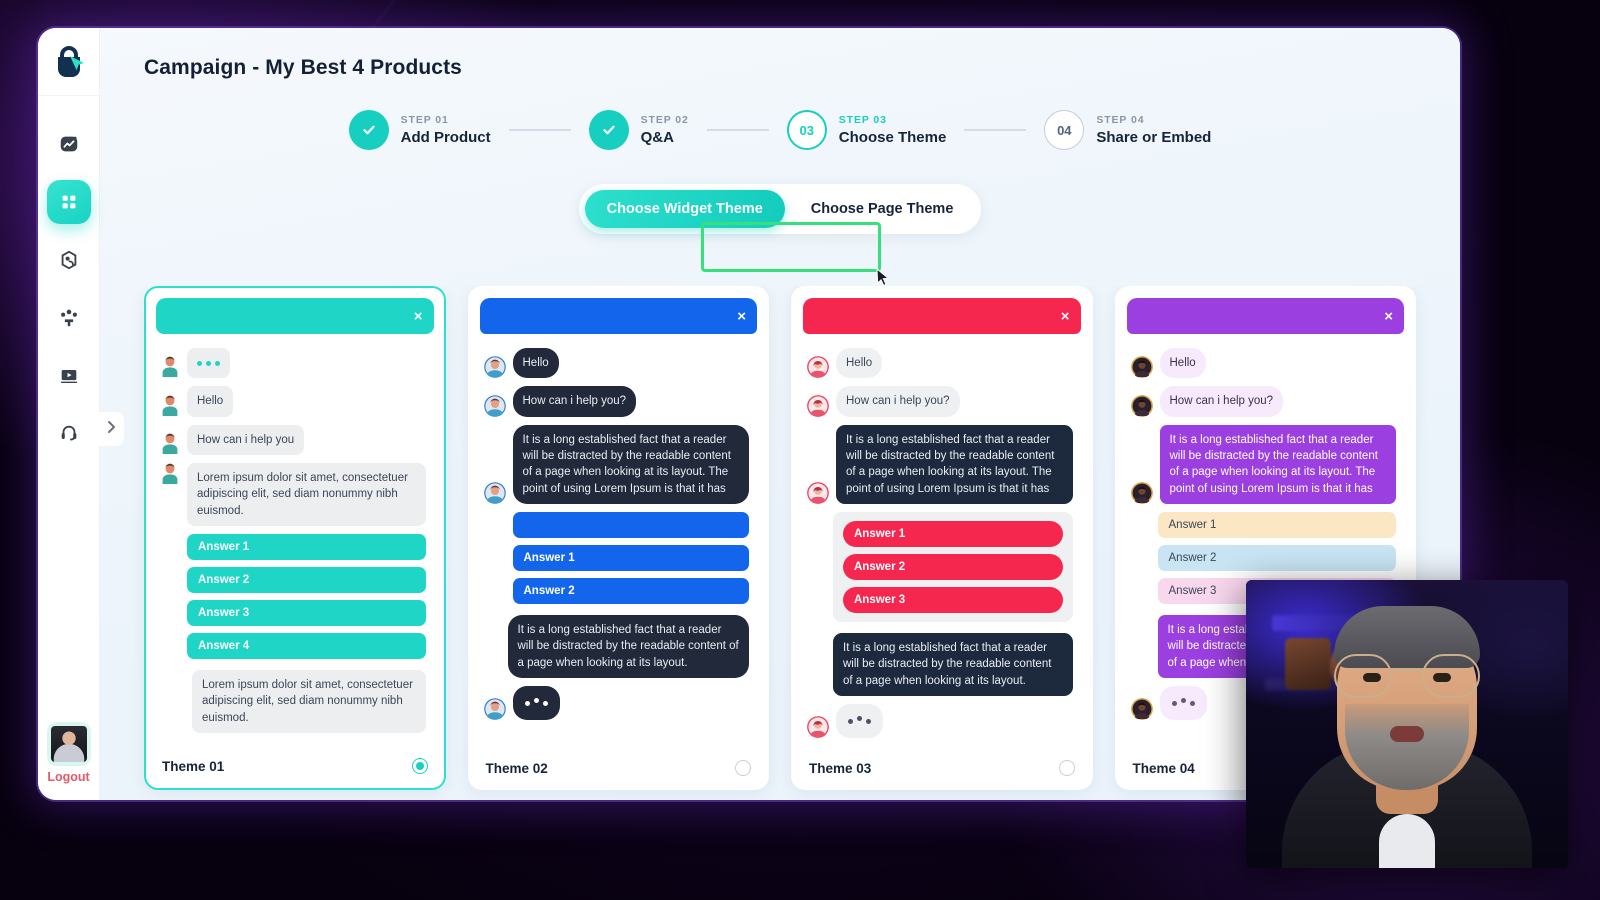 This screenshot has width=1600, height=900. I want to click on sidebar-item-audience, so click(69, 318).